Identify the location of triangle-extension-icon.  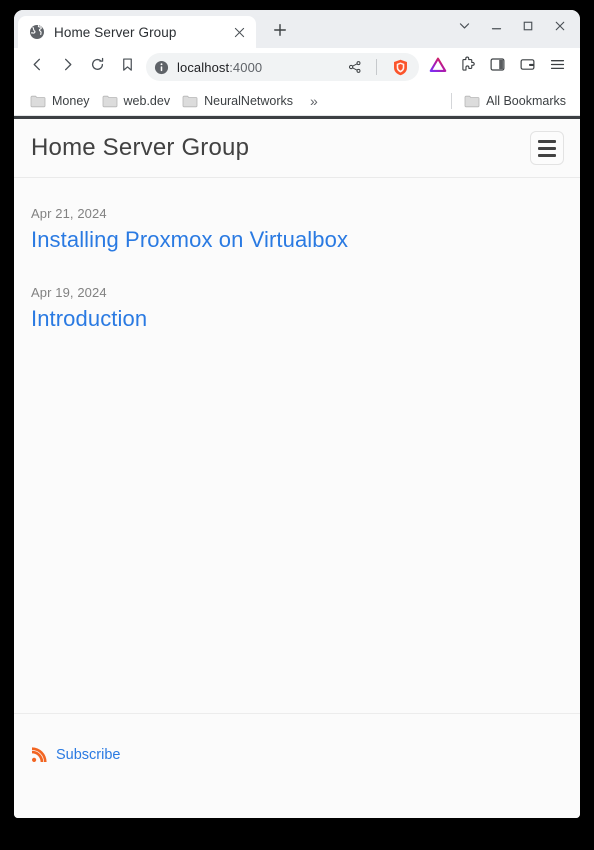
(438, 67).